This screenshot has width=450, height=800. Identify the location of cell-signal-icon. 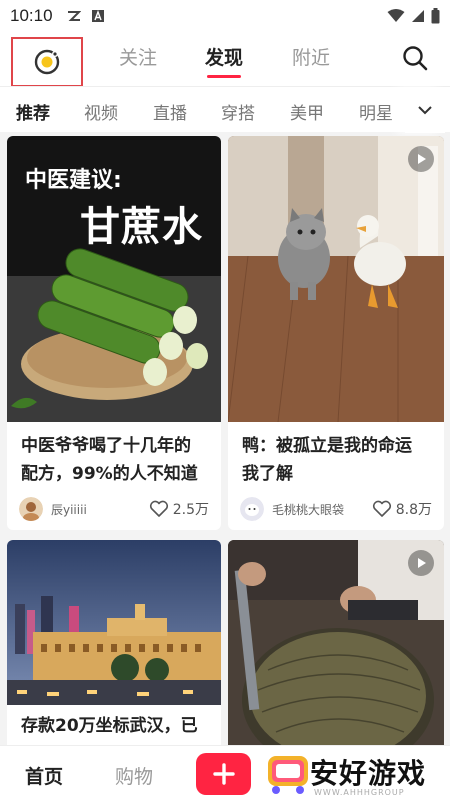
(418, 16).